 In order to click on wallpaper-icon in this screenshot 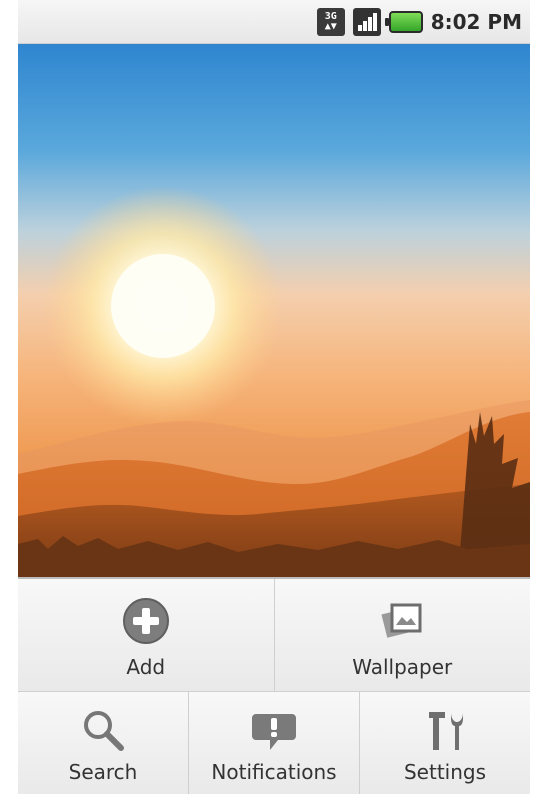, I will do `click(401, 620)`.